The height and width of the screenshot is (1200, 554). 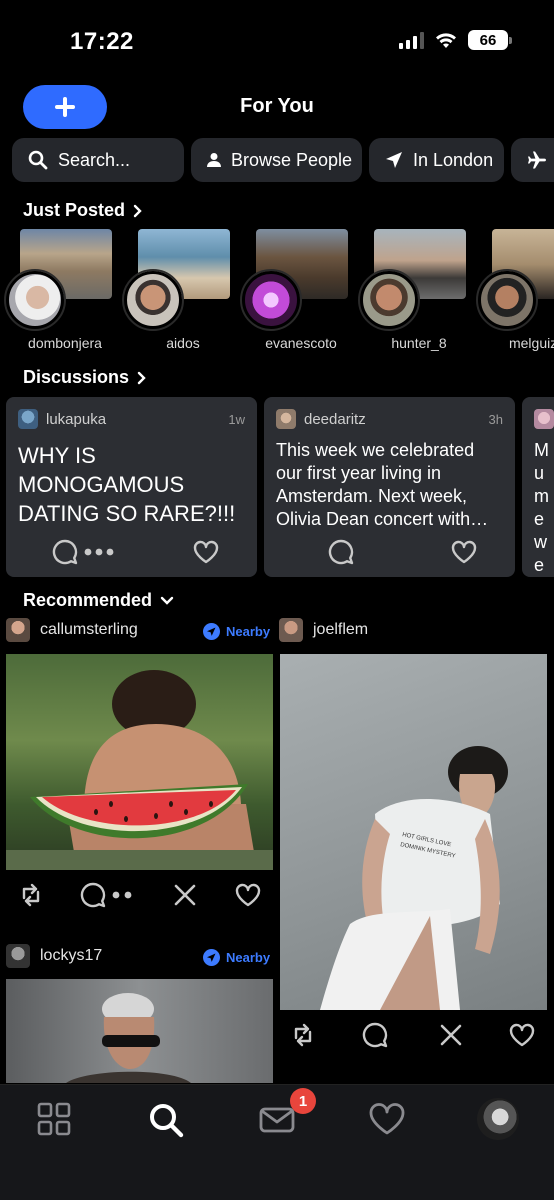 I want to click on story-item: melguizo, so click(x=515, y=292).